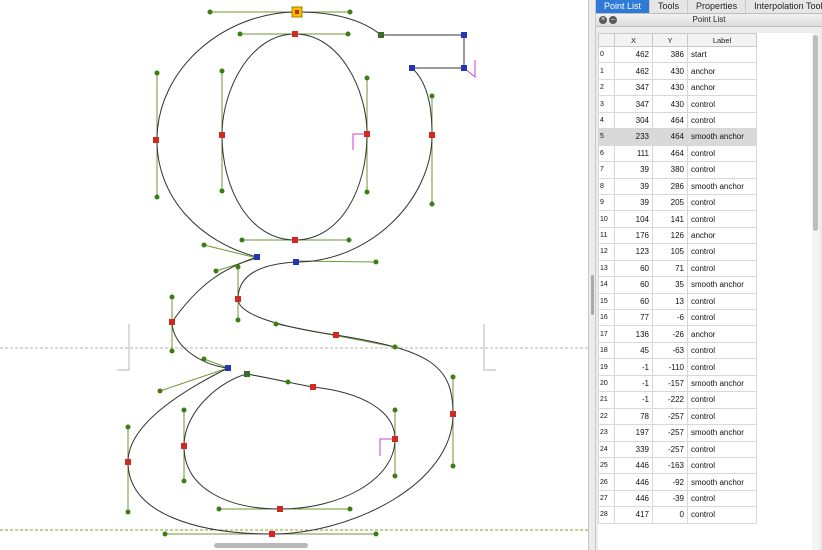 This screenshot has height=550, width=822. What do you see at coordinates (670, 400) in the screenshot?
I see `y-cell: -222` at bounding box center [670, 400].